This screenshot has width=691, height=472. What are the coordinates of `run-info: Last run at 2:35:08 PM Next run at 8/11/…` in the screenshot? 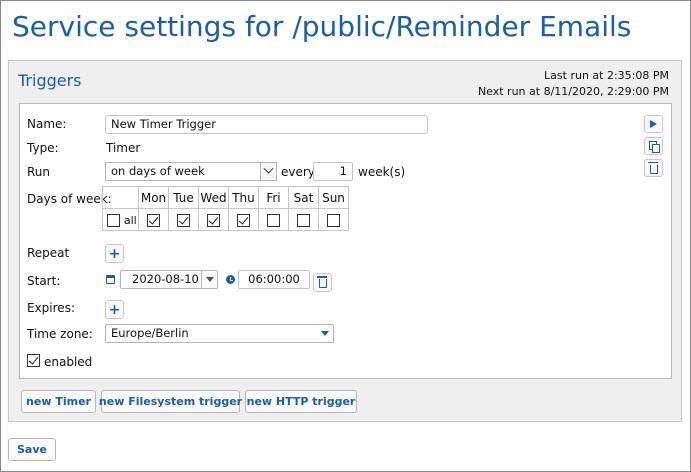 It's located at (573, 84).